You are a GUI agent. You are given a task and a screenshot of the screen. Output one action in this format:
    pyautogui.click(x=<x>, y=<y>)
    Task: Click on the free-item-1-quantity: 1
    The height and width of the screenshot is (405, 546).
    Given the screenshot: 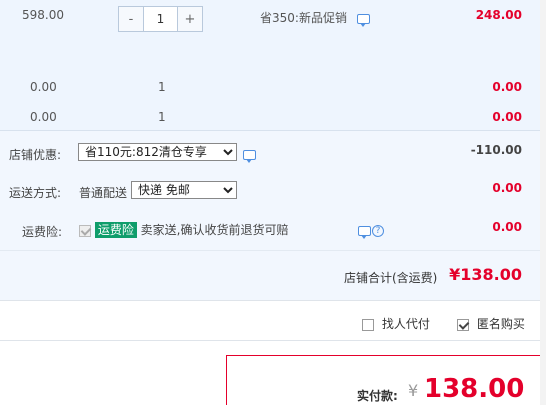 What is the action you would take?
    pyautogui.click(x=162, y=87)
    